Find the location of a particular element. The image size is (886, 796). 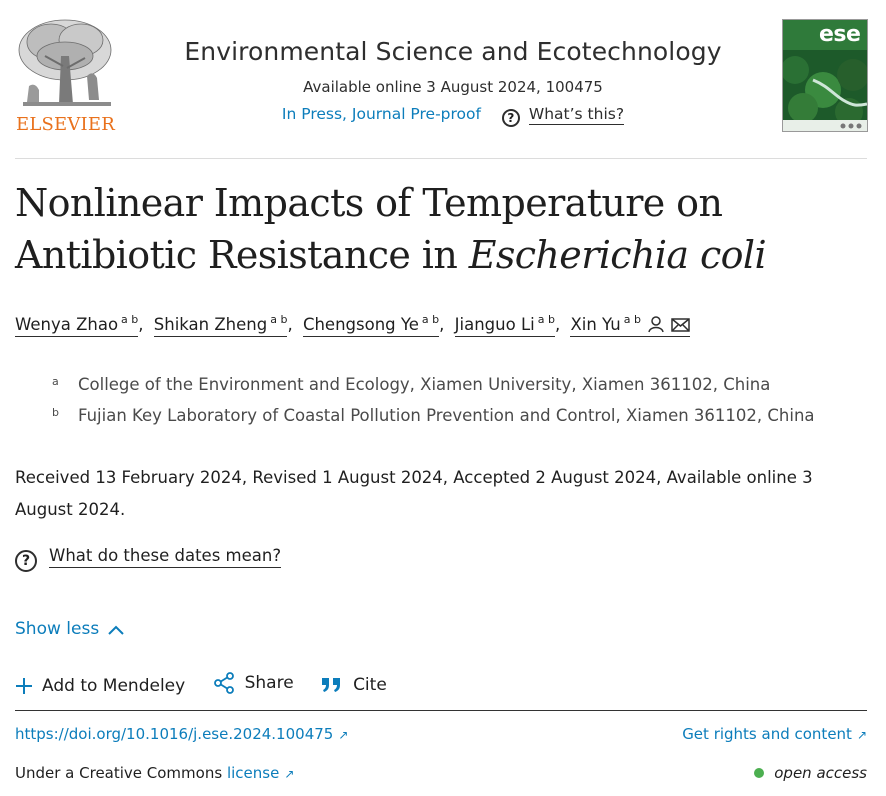

show-less-button: Show less is located at coordinates (70, 629).